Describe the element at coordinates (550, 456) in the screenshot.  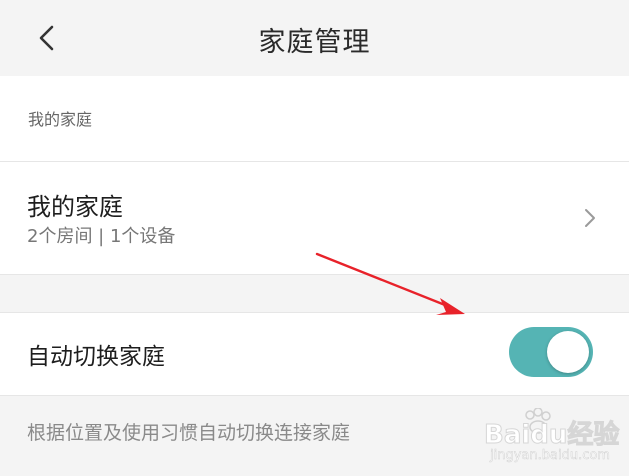
I see `watermark-url: jingyan.baidu.com` at that location.